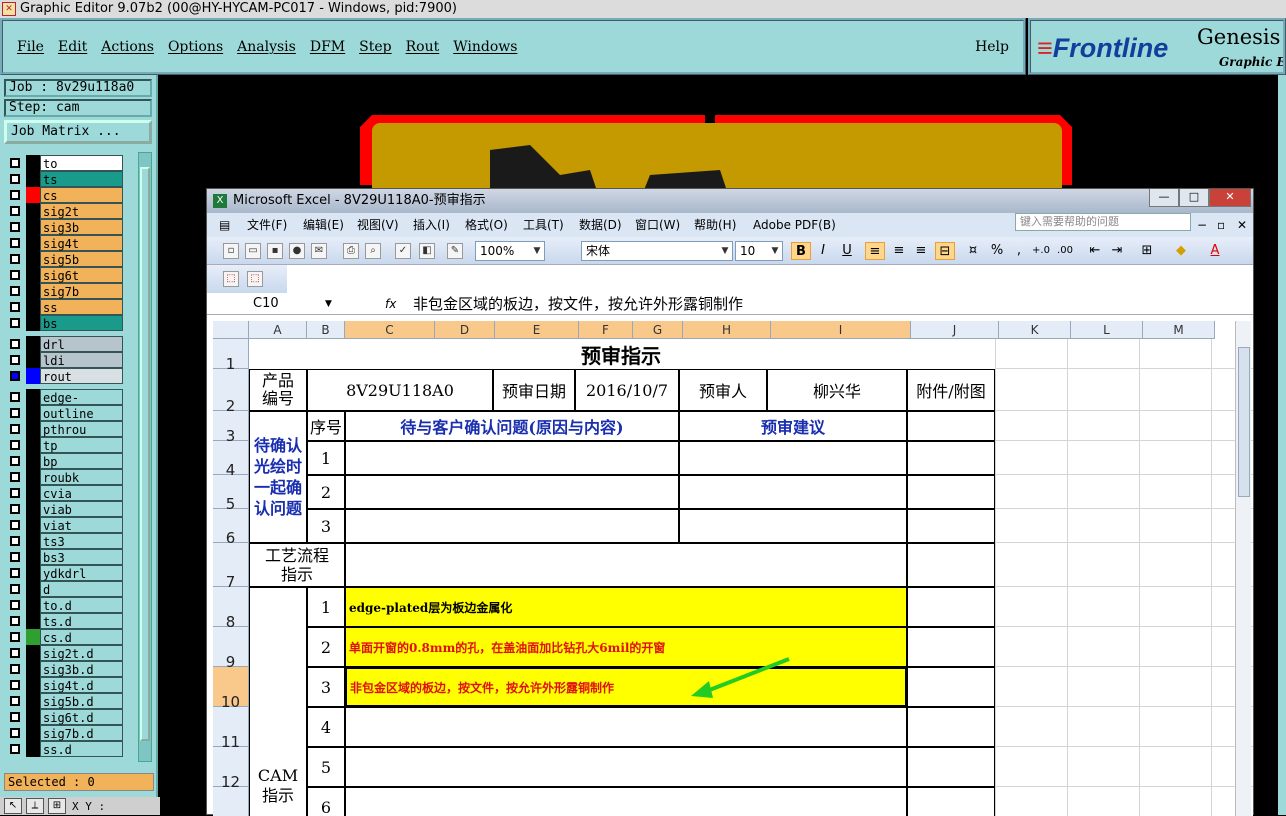  What do you see at coordinates (378, 225) in the screenshot?
I see `xl-menu-view: 视图(V)` at bounding box center [378, 225].